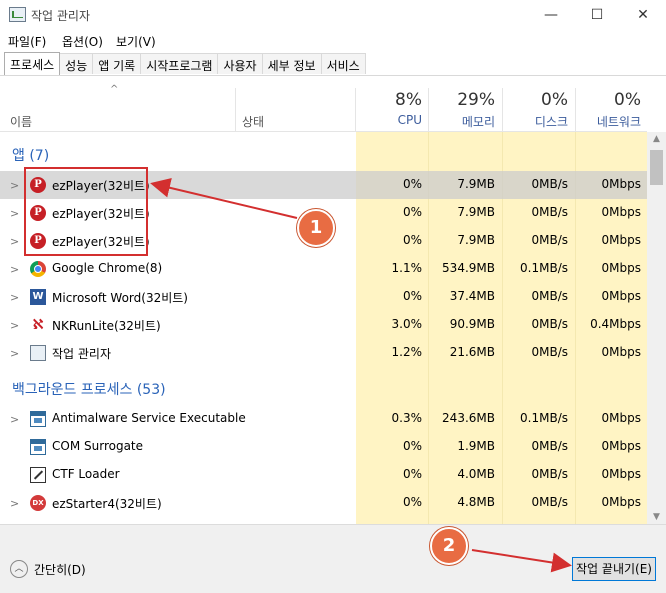  Describe the element at coordinates (449, 546) in the screenshot. I see `annotation-badge-2: 2` at that location.